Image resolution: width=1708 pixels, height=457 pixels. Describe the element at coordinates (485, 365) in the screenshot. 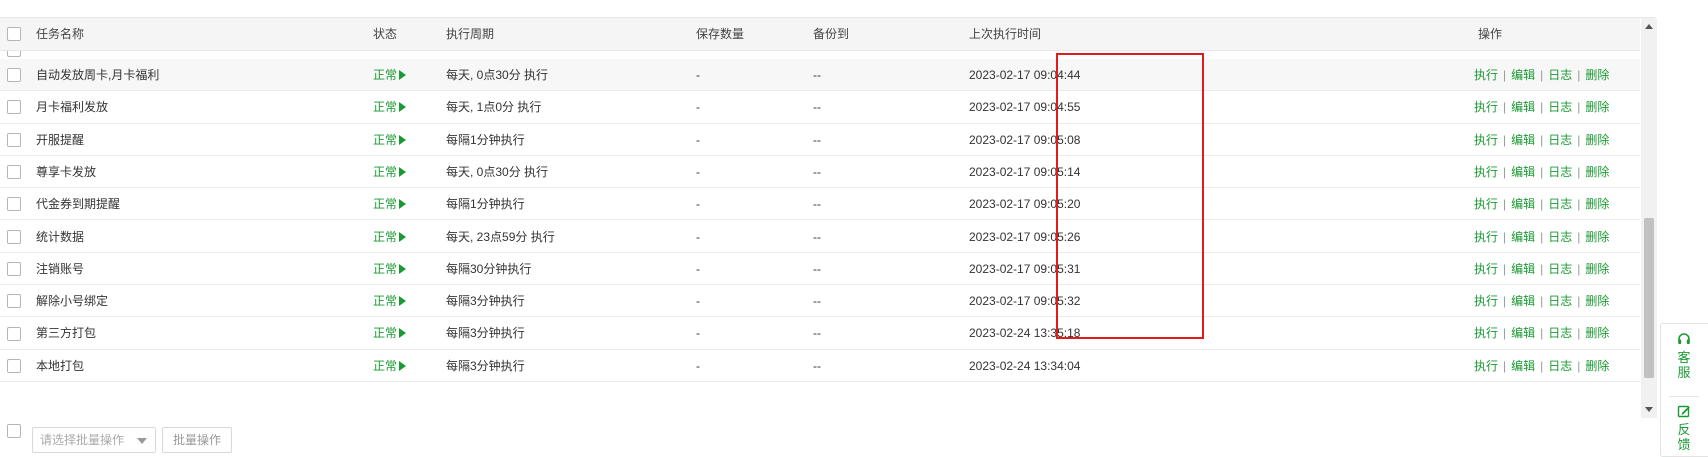

I see `exec-cycle: 每隔3分钟执行` at that location.